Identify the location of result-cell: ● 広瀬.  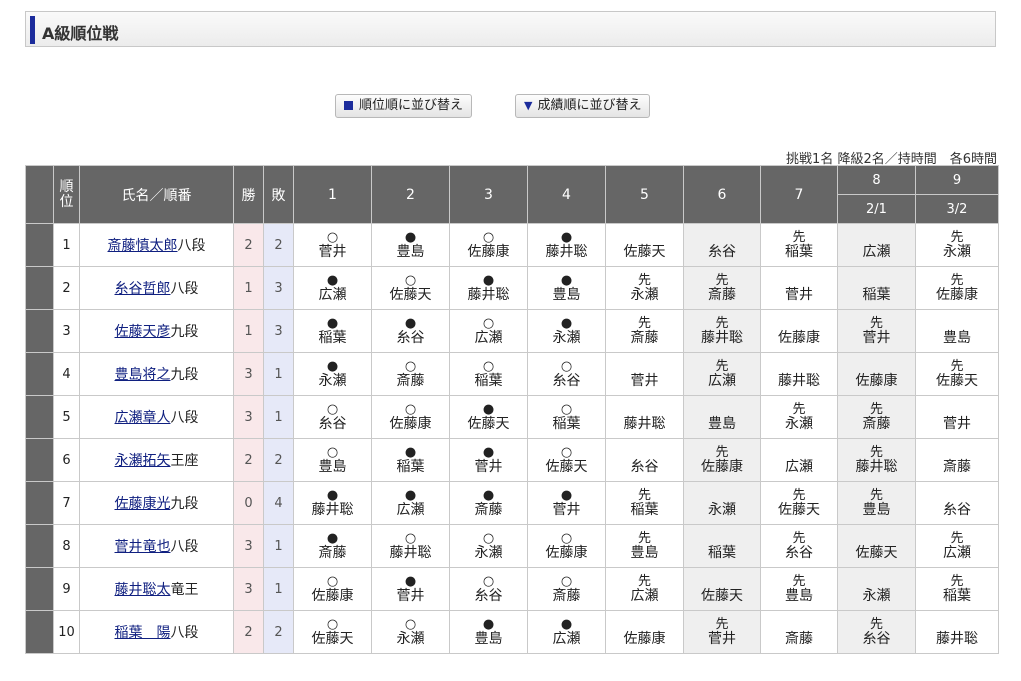
(566, 632).